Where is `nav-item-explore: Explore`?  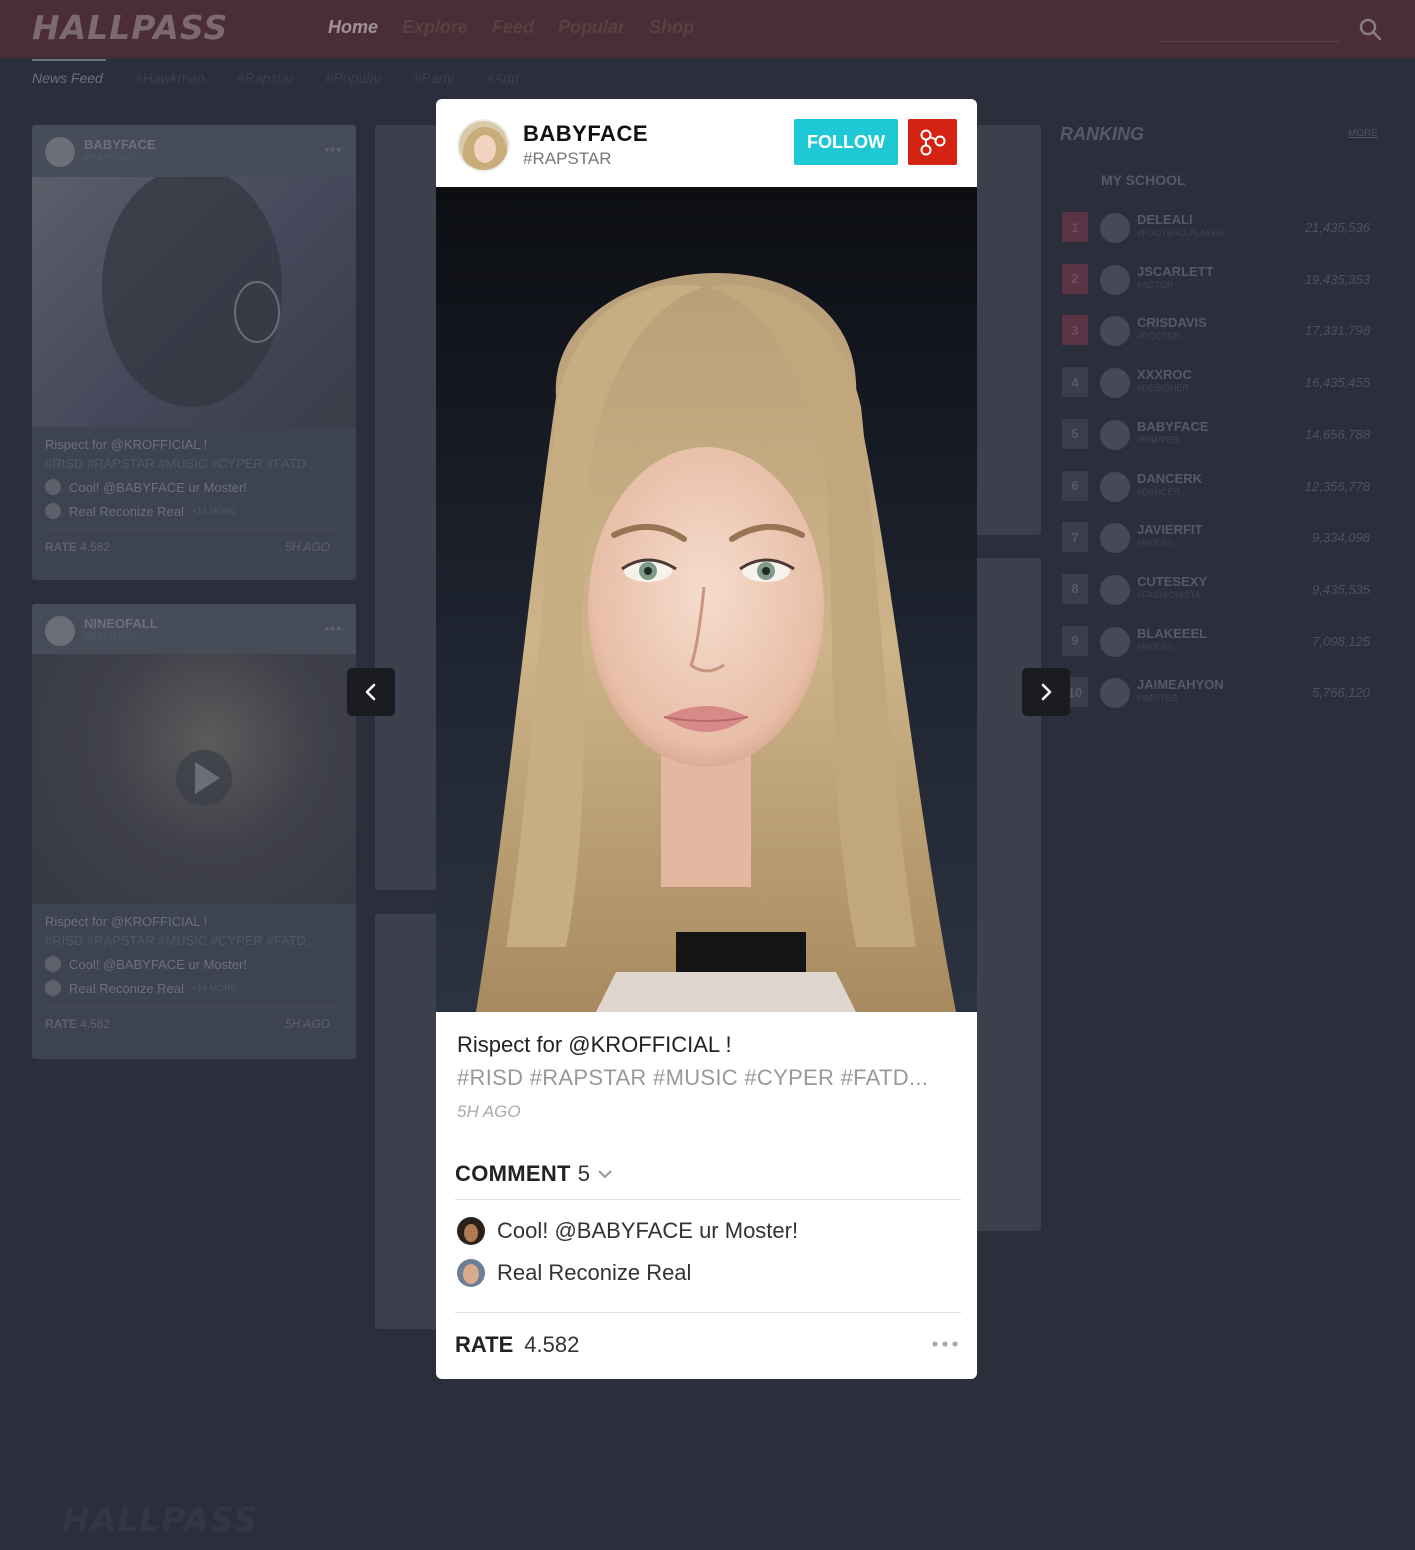
nav-item-explore: Explore is located at coordinates (435, 27).